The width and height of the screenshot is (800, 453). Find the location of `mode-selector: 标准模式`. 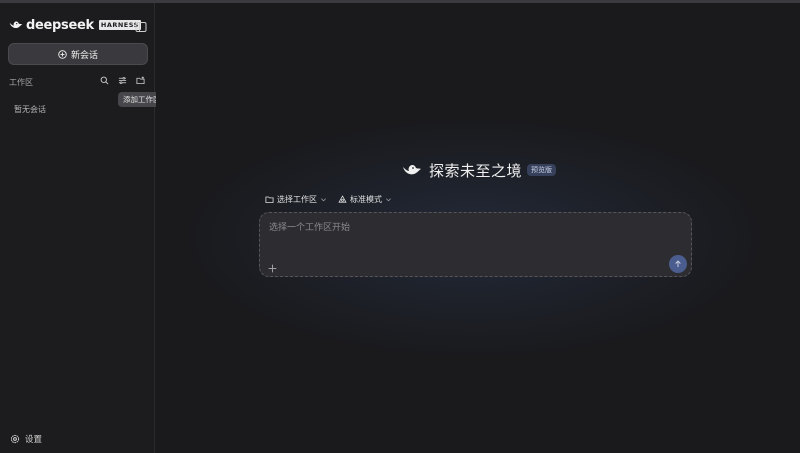

mode-selector: 标准模式 is located at coordinates (365, 199).